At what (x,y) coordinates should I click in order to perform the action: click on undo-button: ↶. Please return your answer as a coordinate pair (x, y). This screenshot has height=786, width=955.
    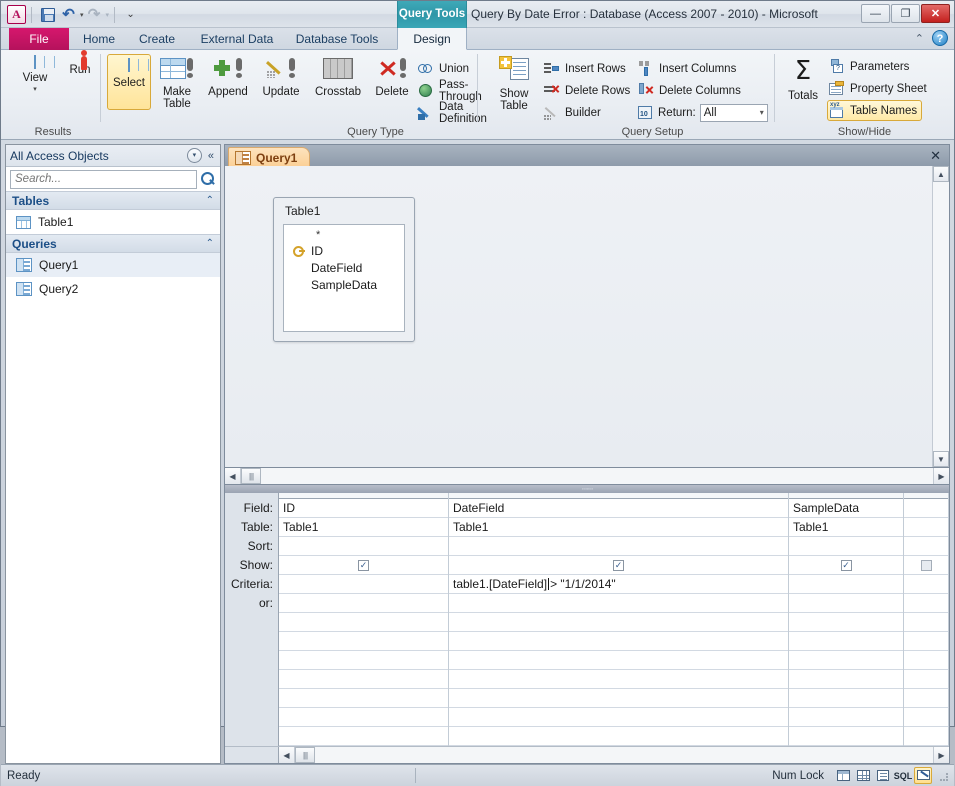
    Looking at the image, I should click on (68, 15).